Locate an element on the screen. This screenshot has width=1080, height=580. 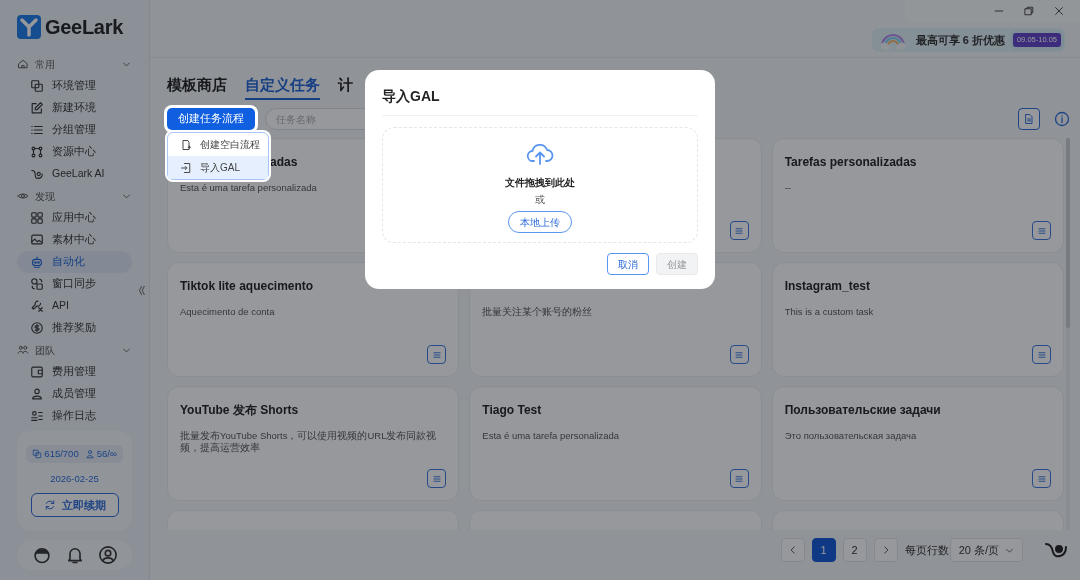
collapse-icon is located at coordinates (141, 290).